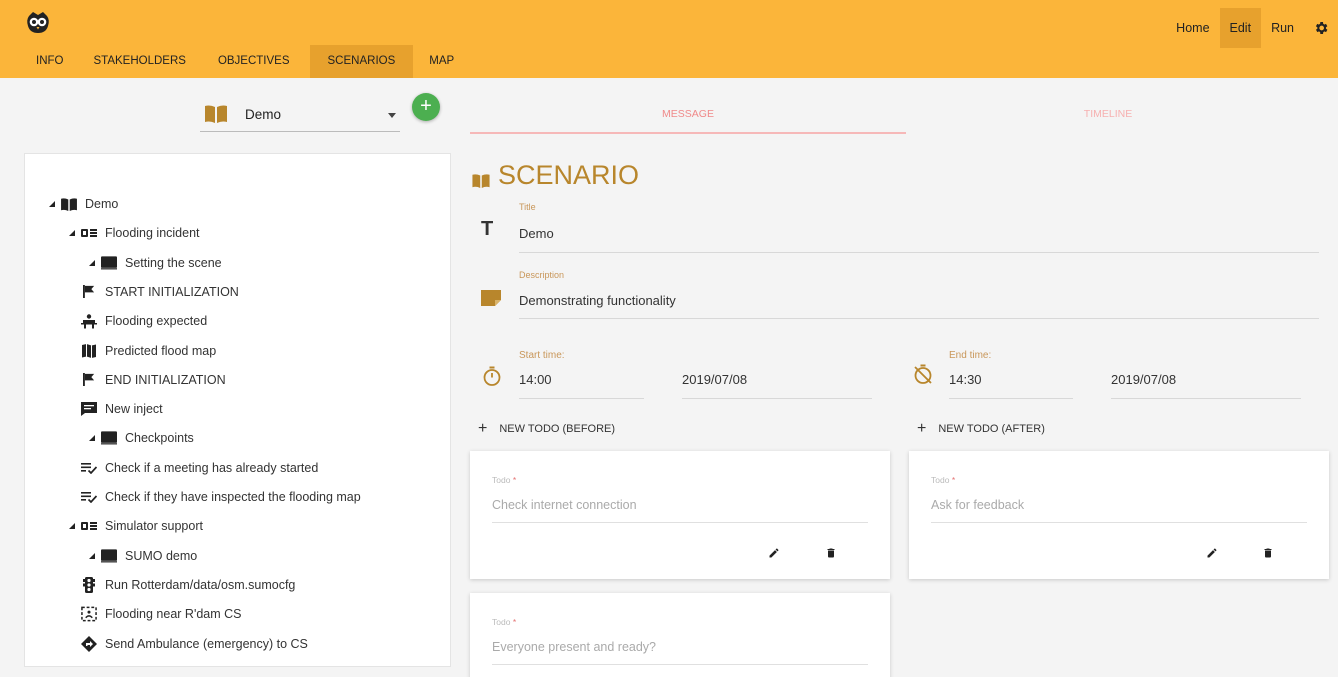 This screenshot has width=1338, height=677. I want to click on tree-item: Checkpoints, so click(141, 438).